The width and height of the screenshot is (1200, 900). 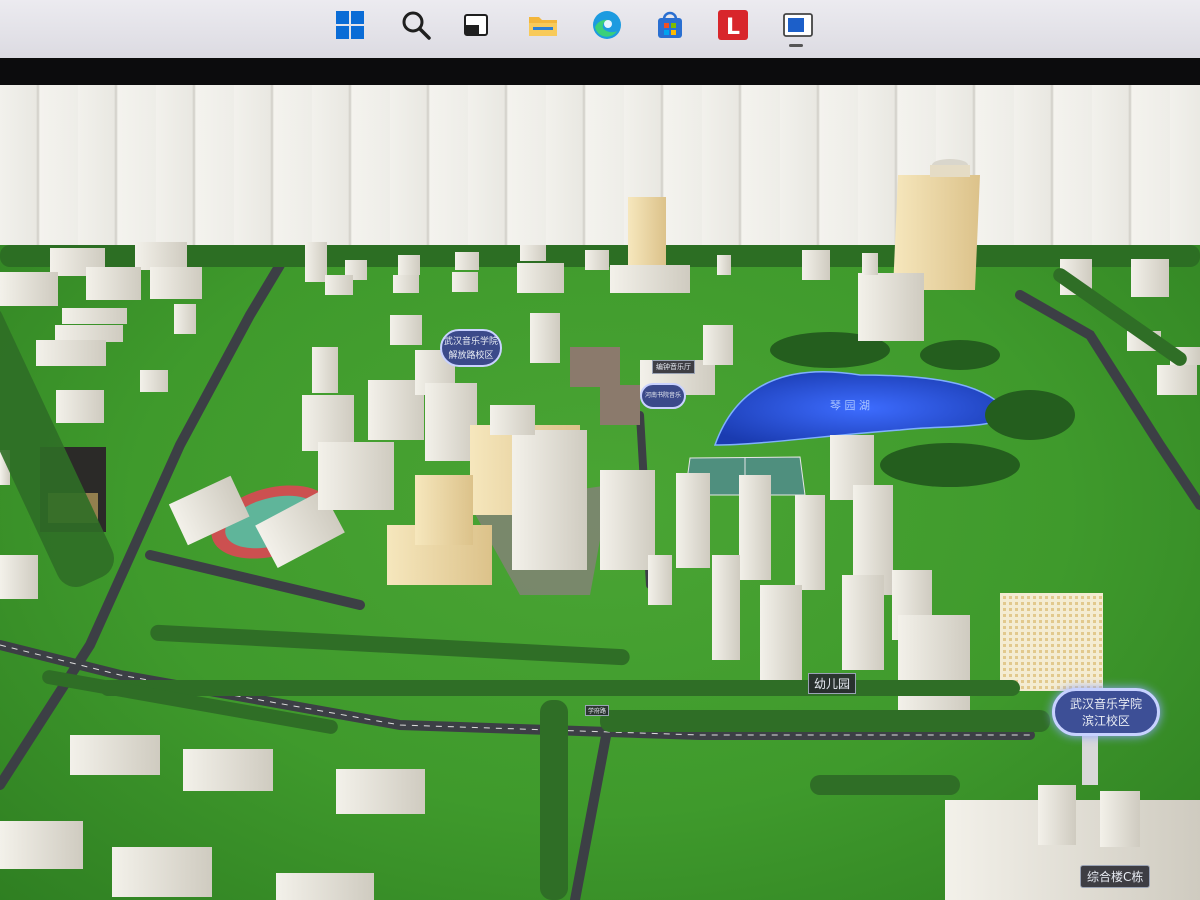 What do you see at coordinates (607, 25) in the screenshot?
I see `edge-browser-icon` at bounding box center [607, 25].